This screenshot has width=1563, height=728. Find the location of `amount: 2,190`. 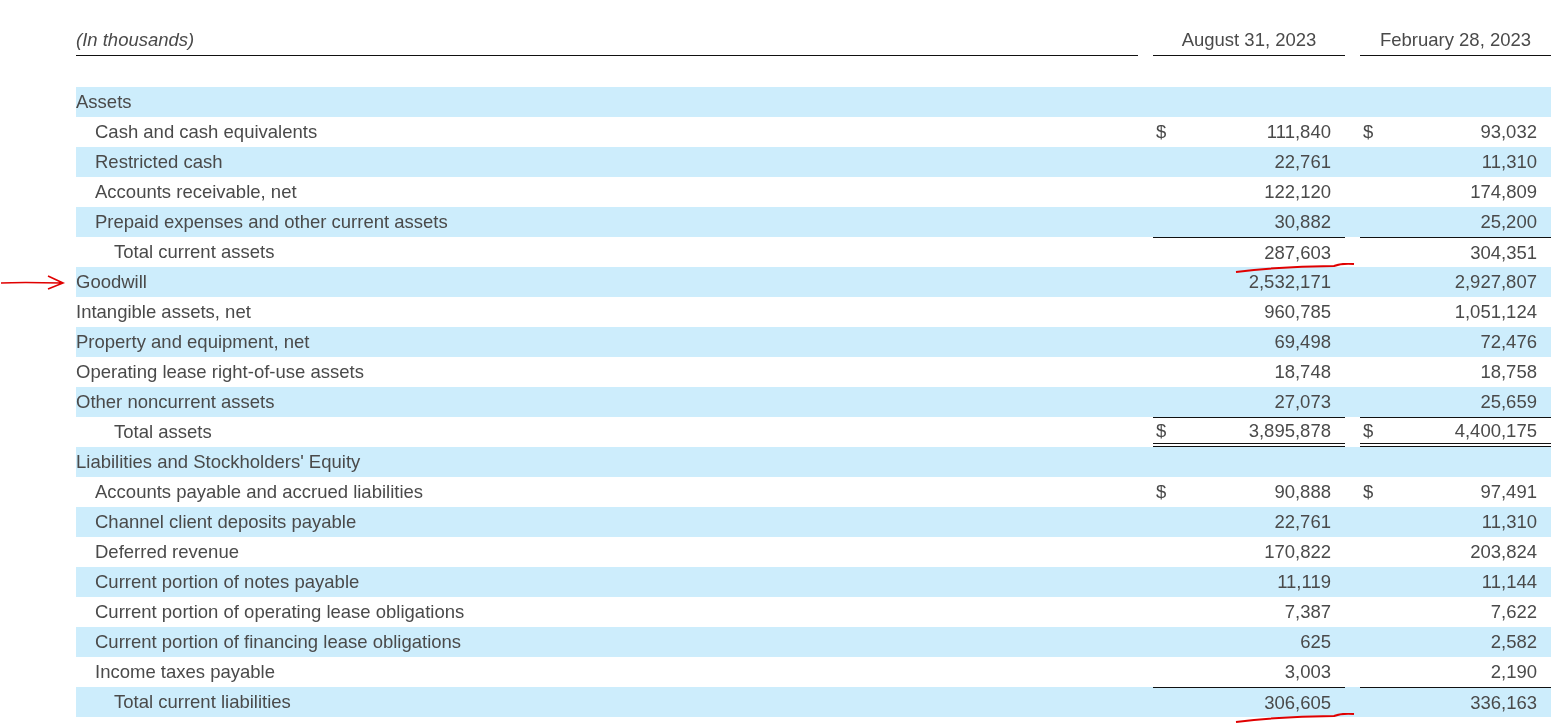

amount: 2,190 is located at coordinates (1513, 672).